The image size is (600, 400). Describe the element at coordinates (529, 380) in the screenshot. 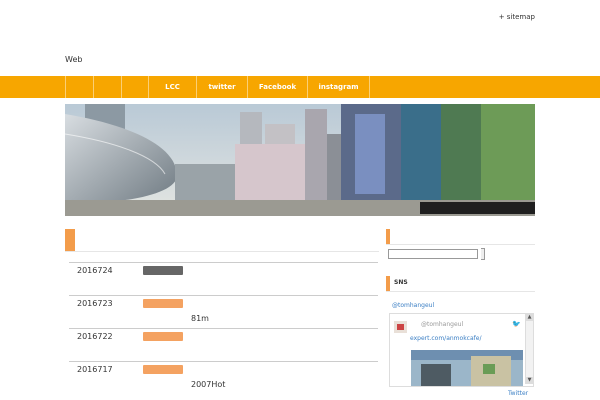

I see `scroll-down-icon: ▼` at that location.